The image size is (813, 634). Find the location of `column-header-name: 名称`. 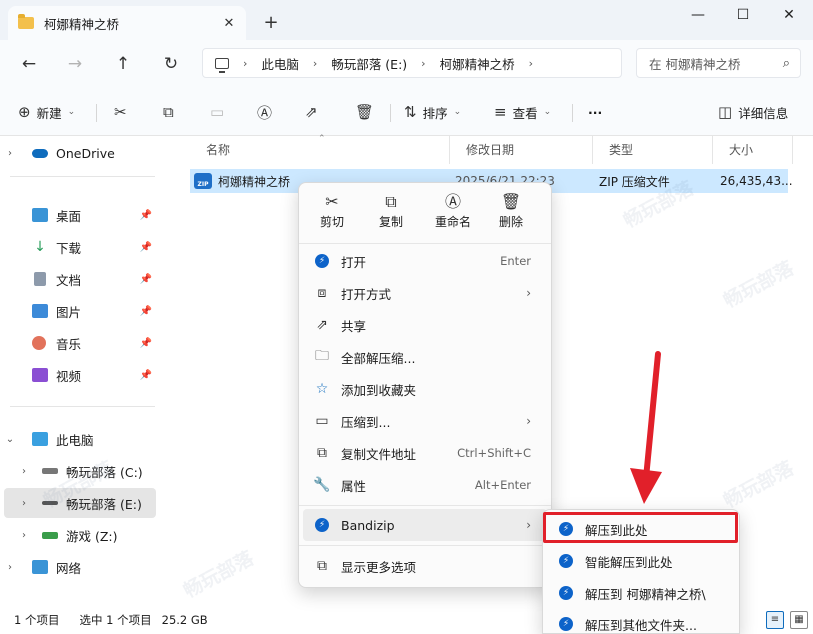

column-header-name: 名称 is located at coordinates (320, 150).